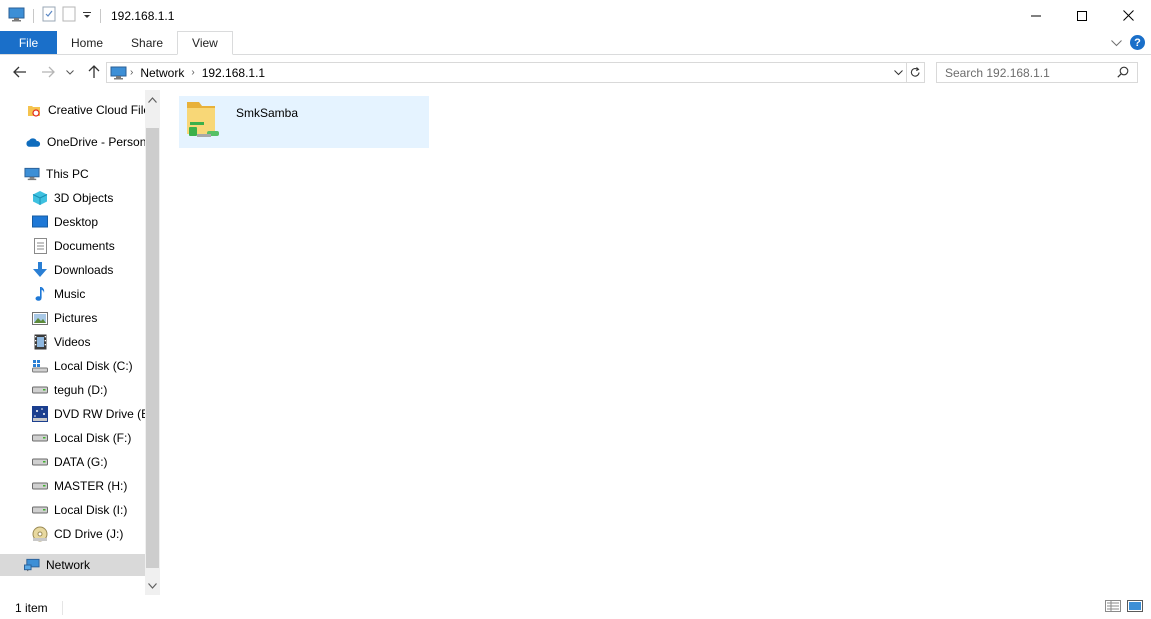 The height and width of the screenshot is (619, 1151). I want to click on maximize-icon, so click(1082, 15).